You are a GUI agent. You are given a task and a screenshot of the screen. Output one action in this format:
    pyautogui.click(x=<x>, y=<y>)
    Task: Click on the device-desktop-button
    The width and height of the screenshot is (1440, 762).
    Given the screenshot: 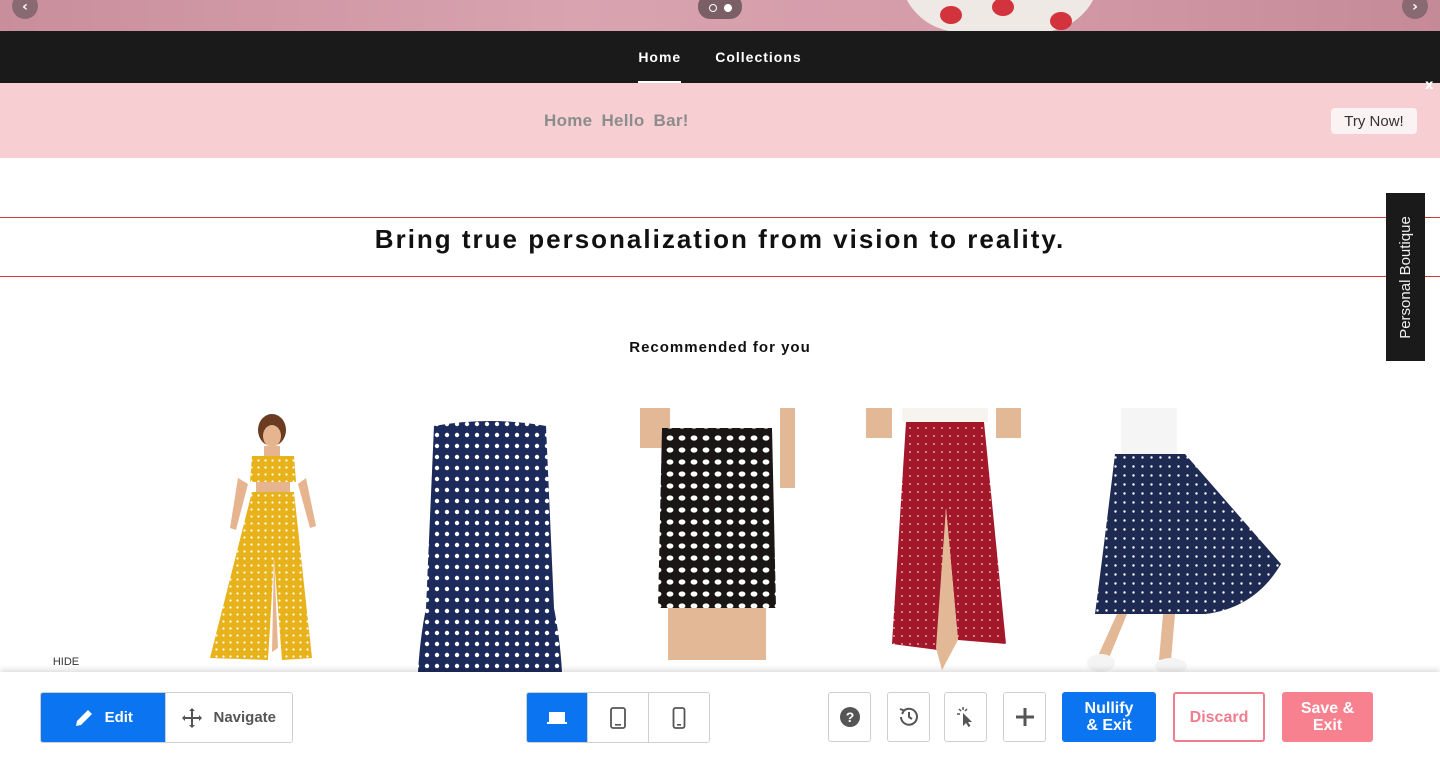 What is the action you would take?
    pyautogui.click(x=557, y=717)
    